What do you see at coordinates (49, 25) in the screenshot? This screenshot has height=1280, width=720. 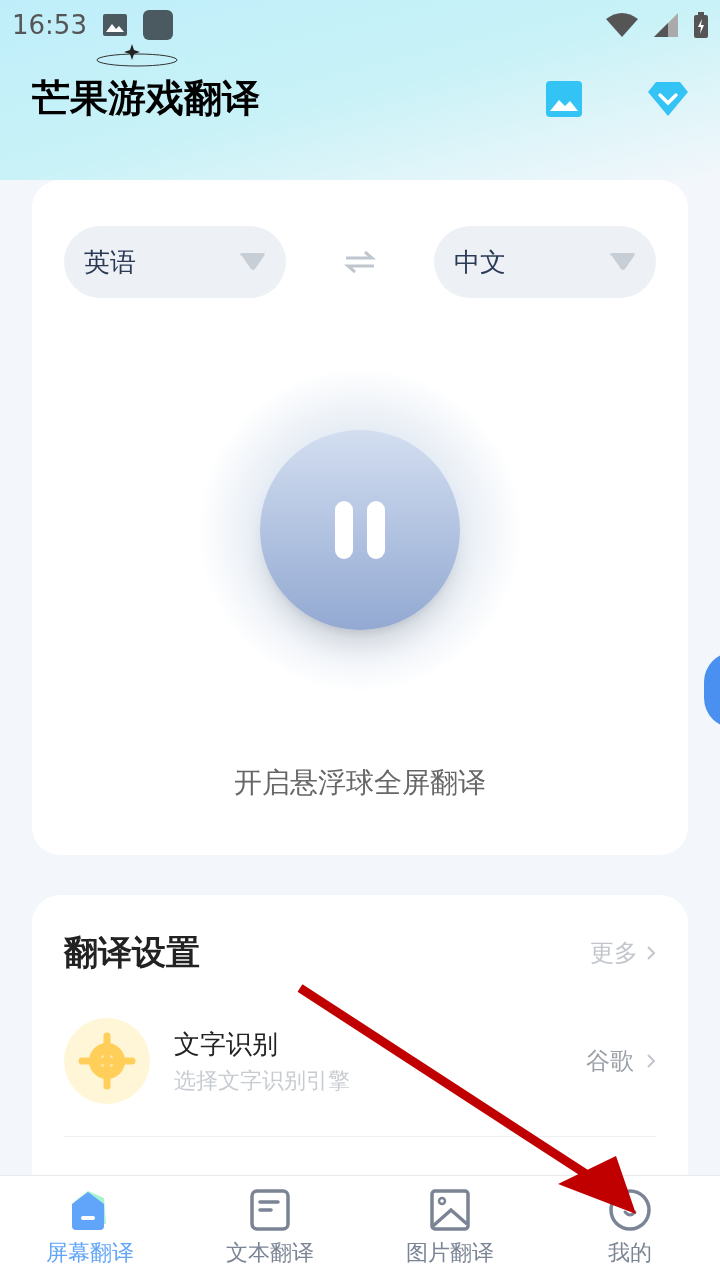 I see `status-time: 16:53` at bounding box center [49, 25].